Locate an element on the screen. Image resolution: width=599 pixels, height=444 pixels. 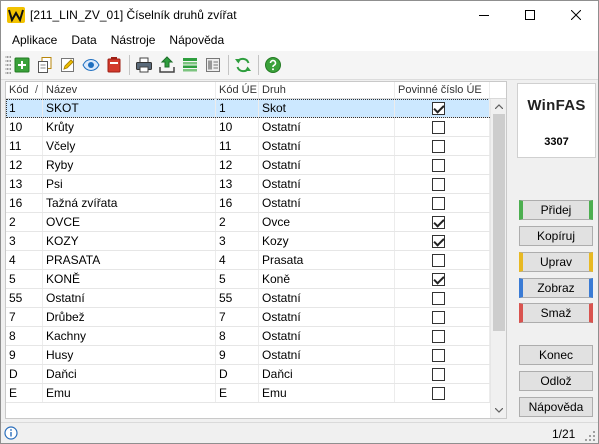
toolbar-refresh-button is located at coordinates (243, 65).